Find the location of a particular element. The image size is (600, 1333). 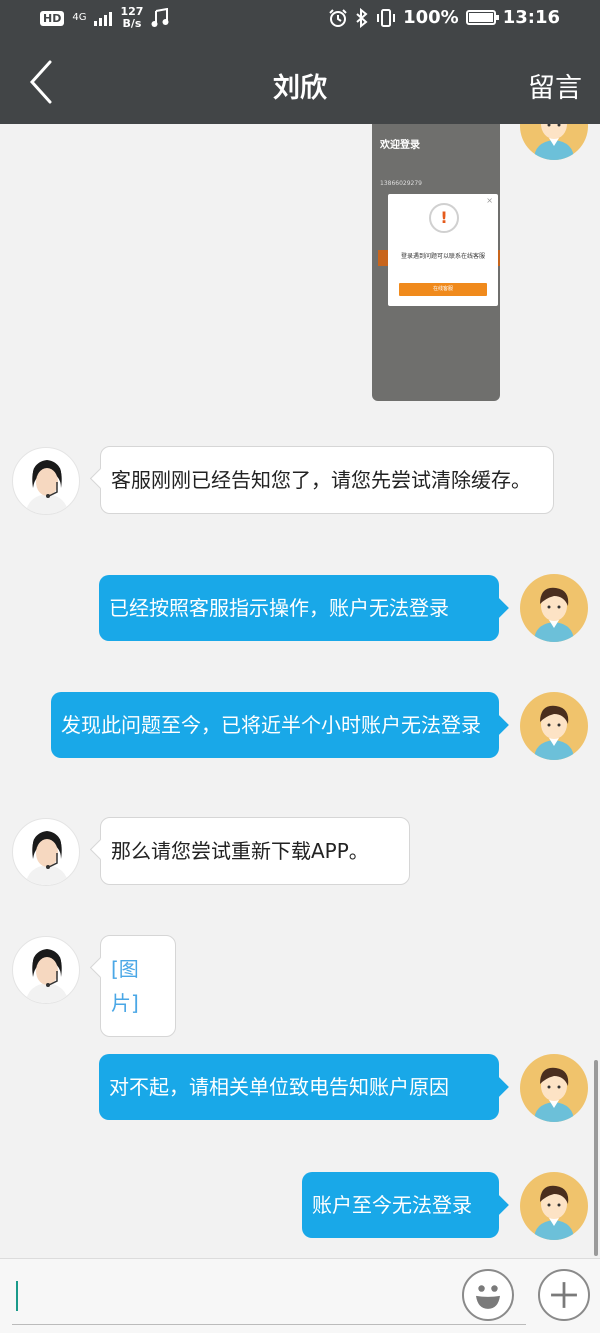

leave-message-button: 留言 is located at coordinates (555, 85).